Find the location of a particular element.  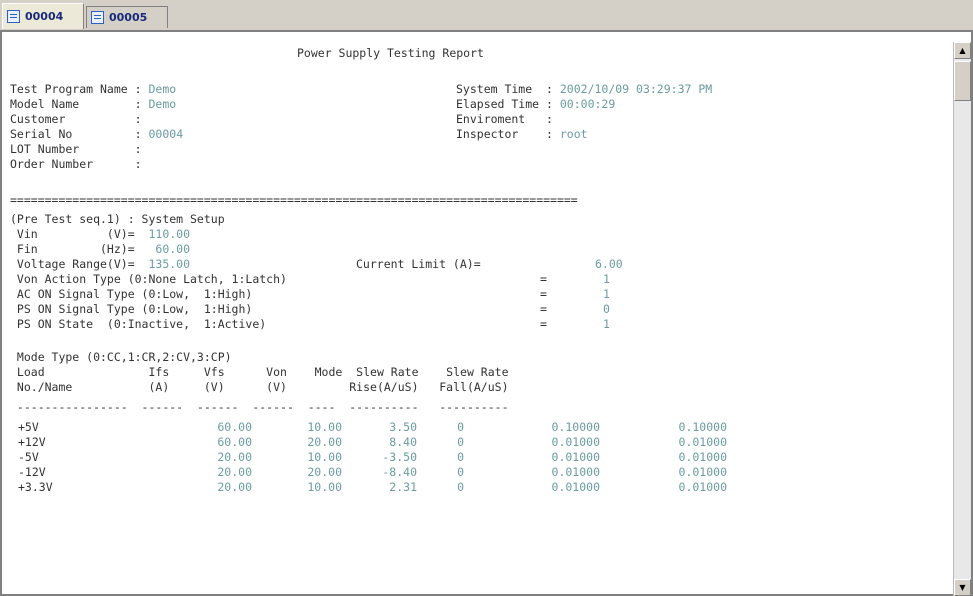

tab-bar: 00004 00005 is located at coordinates (486, 16).